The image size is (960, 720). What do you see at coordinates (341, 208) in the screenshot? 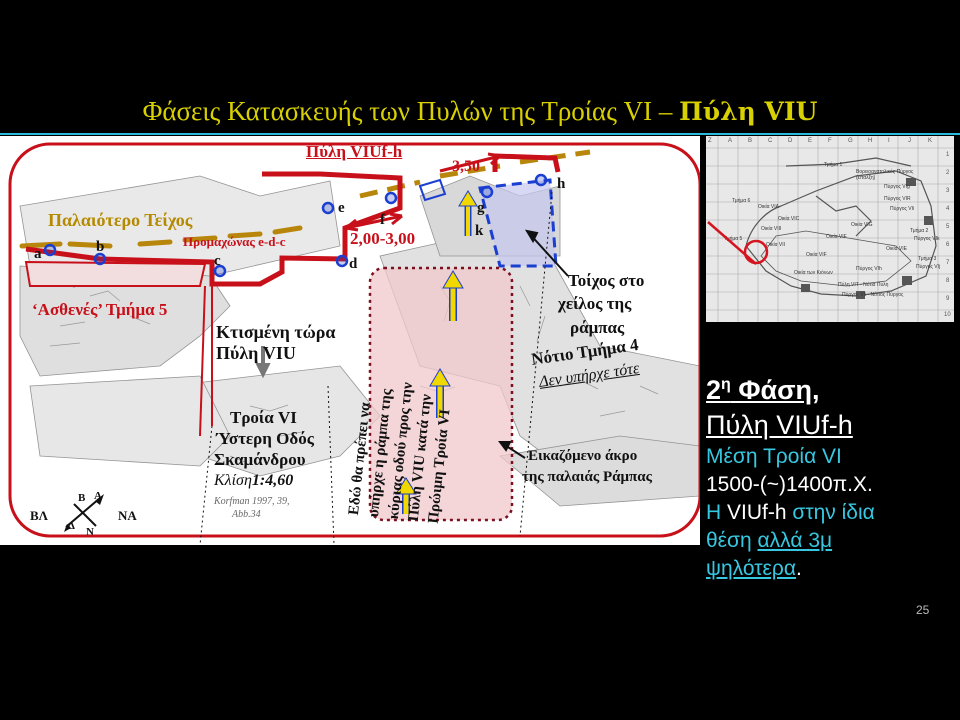
I see `point-e-label: e` at bounding box center [341, 208].